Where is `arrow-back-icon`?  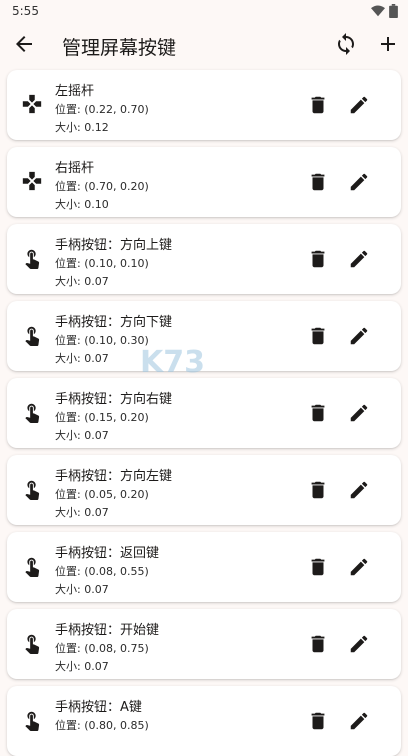
arrow-back-icon is located at coordinates (24, 44).